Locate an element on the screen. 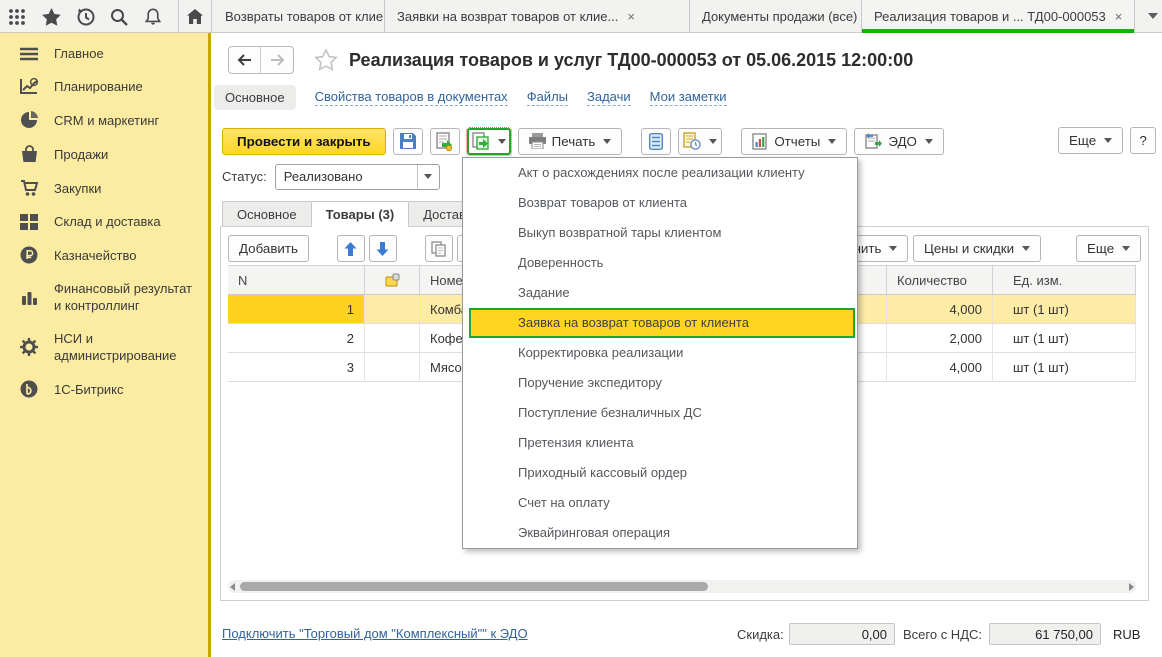  sidebar-item-label: Планирование is located at coordinates (98, 86).